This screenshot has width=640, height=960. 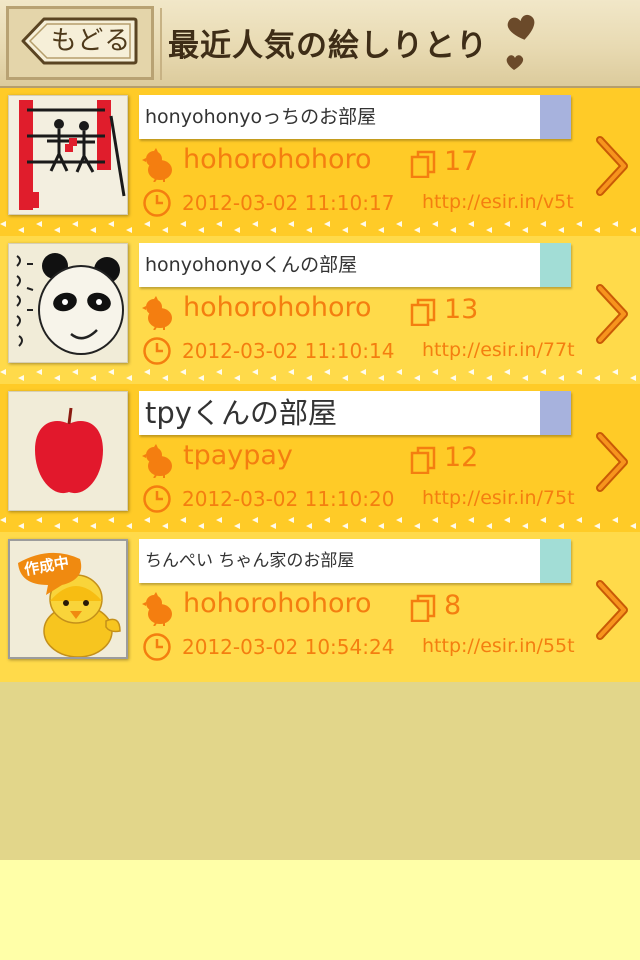 I want to click on room-url: http://esir.in/v5t, so click(x=498, y=202).